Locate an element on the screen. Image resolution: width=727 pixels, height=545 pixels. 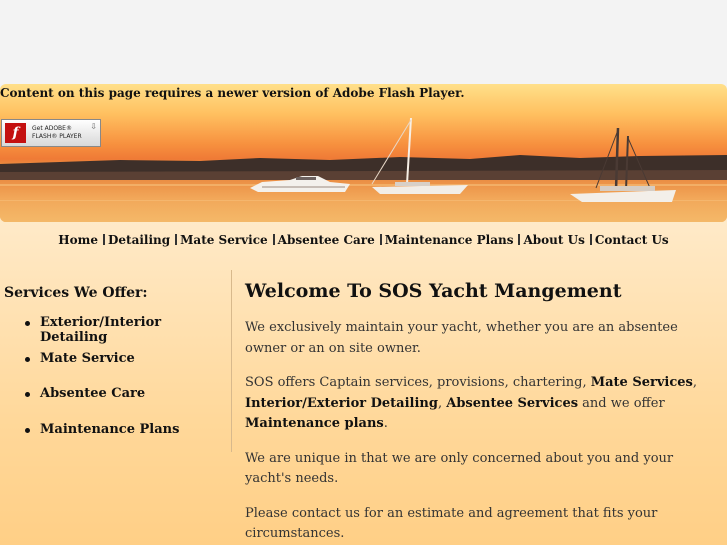
services-text-5: . is located at coordinates (385, 423).